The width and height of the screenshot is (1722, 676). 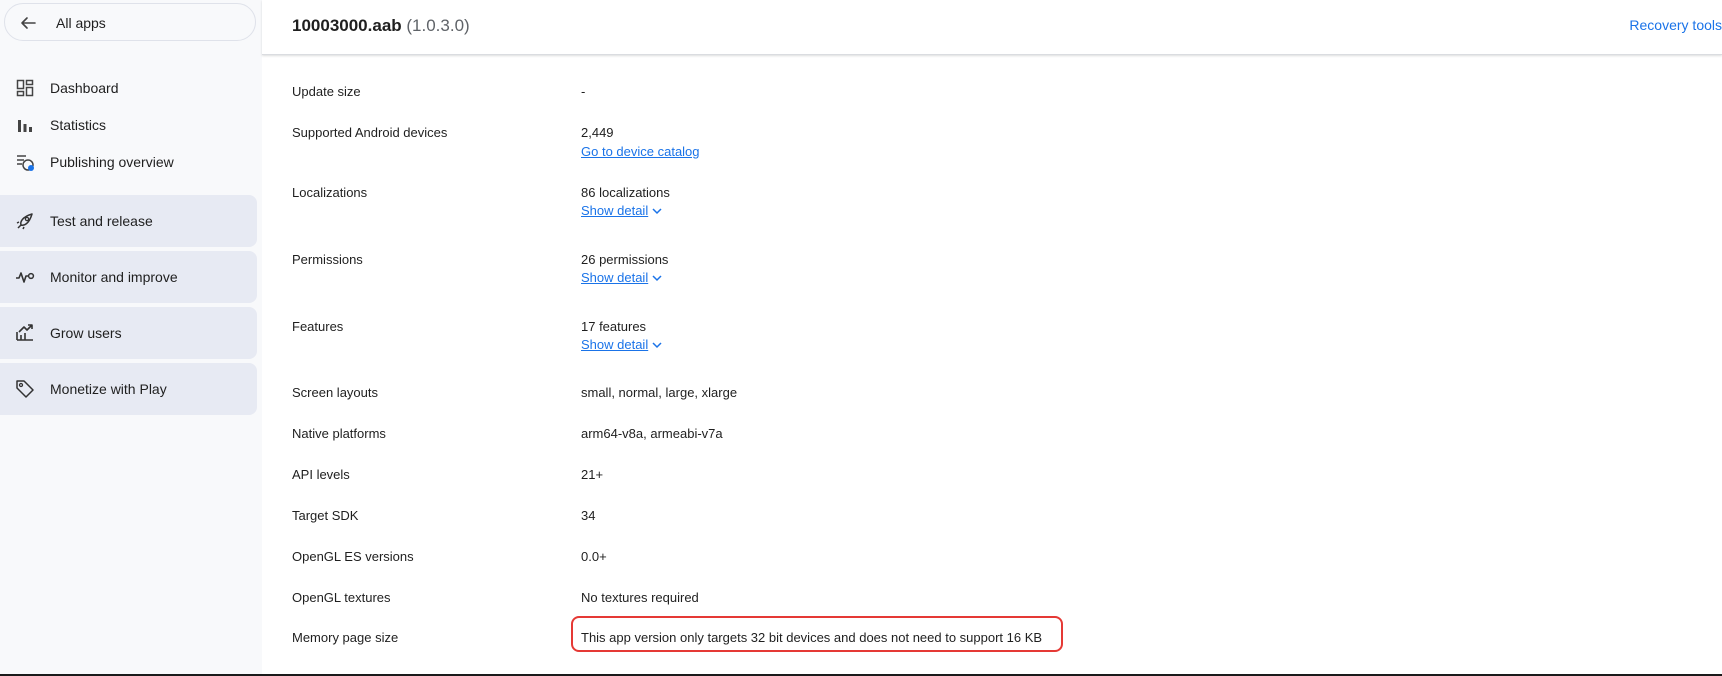 What do you see at coordinates (114, 277) in the screenshot?
I see `sidebar-section-label: Monitor and improve` at bounding box center [114, 277].